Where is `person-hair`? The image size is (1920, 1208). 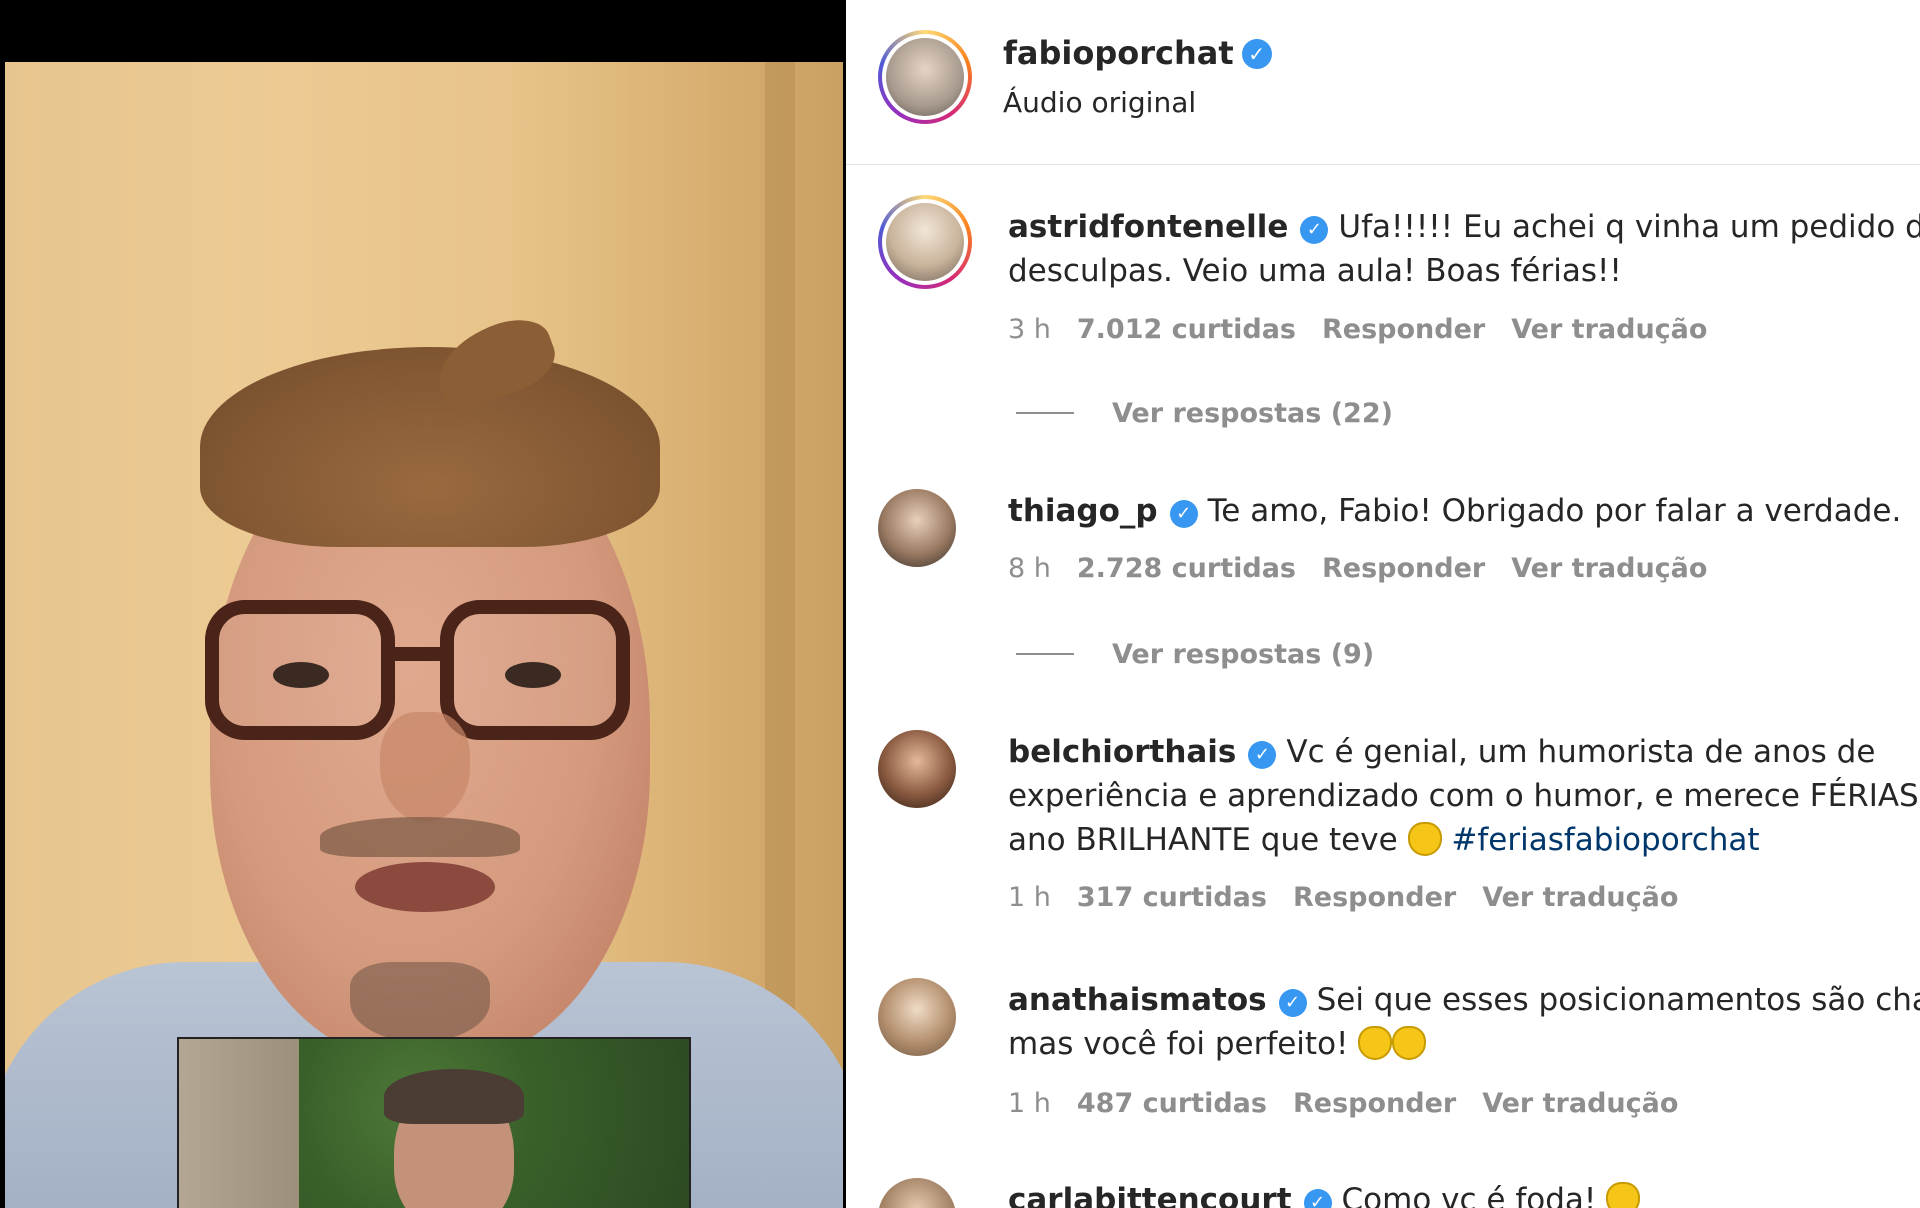 person-hair is located at coordinates (430, 447).